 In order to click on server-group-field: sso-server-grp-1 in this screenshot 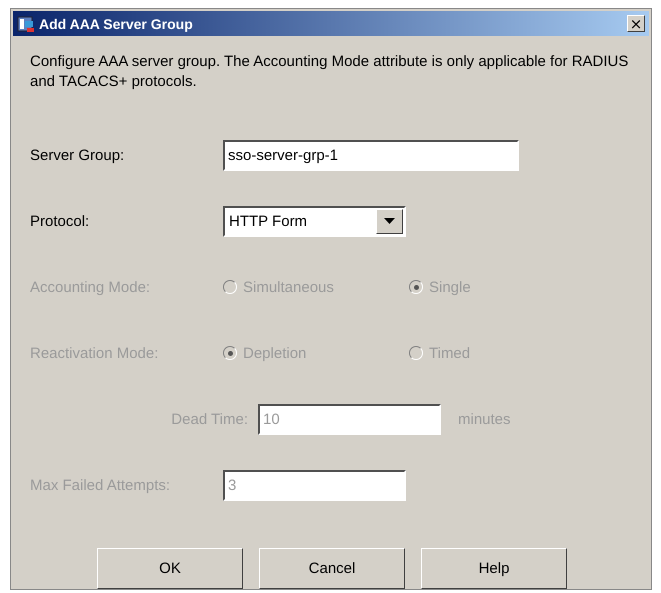, I will do `click(371, 155)`.